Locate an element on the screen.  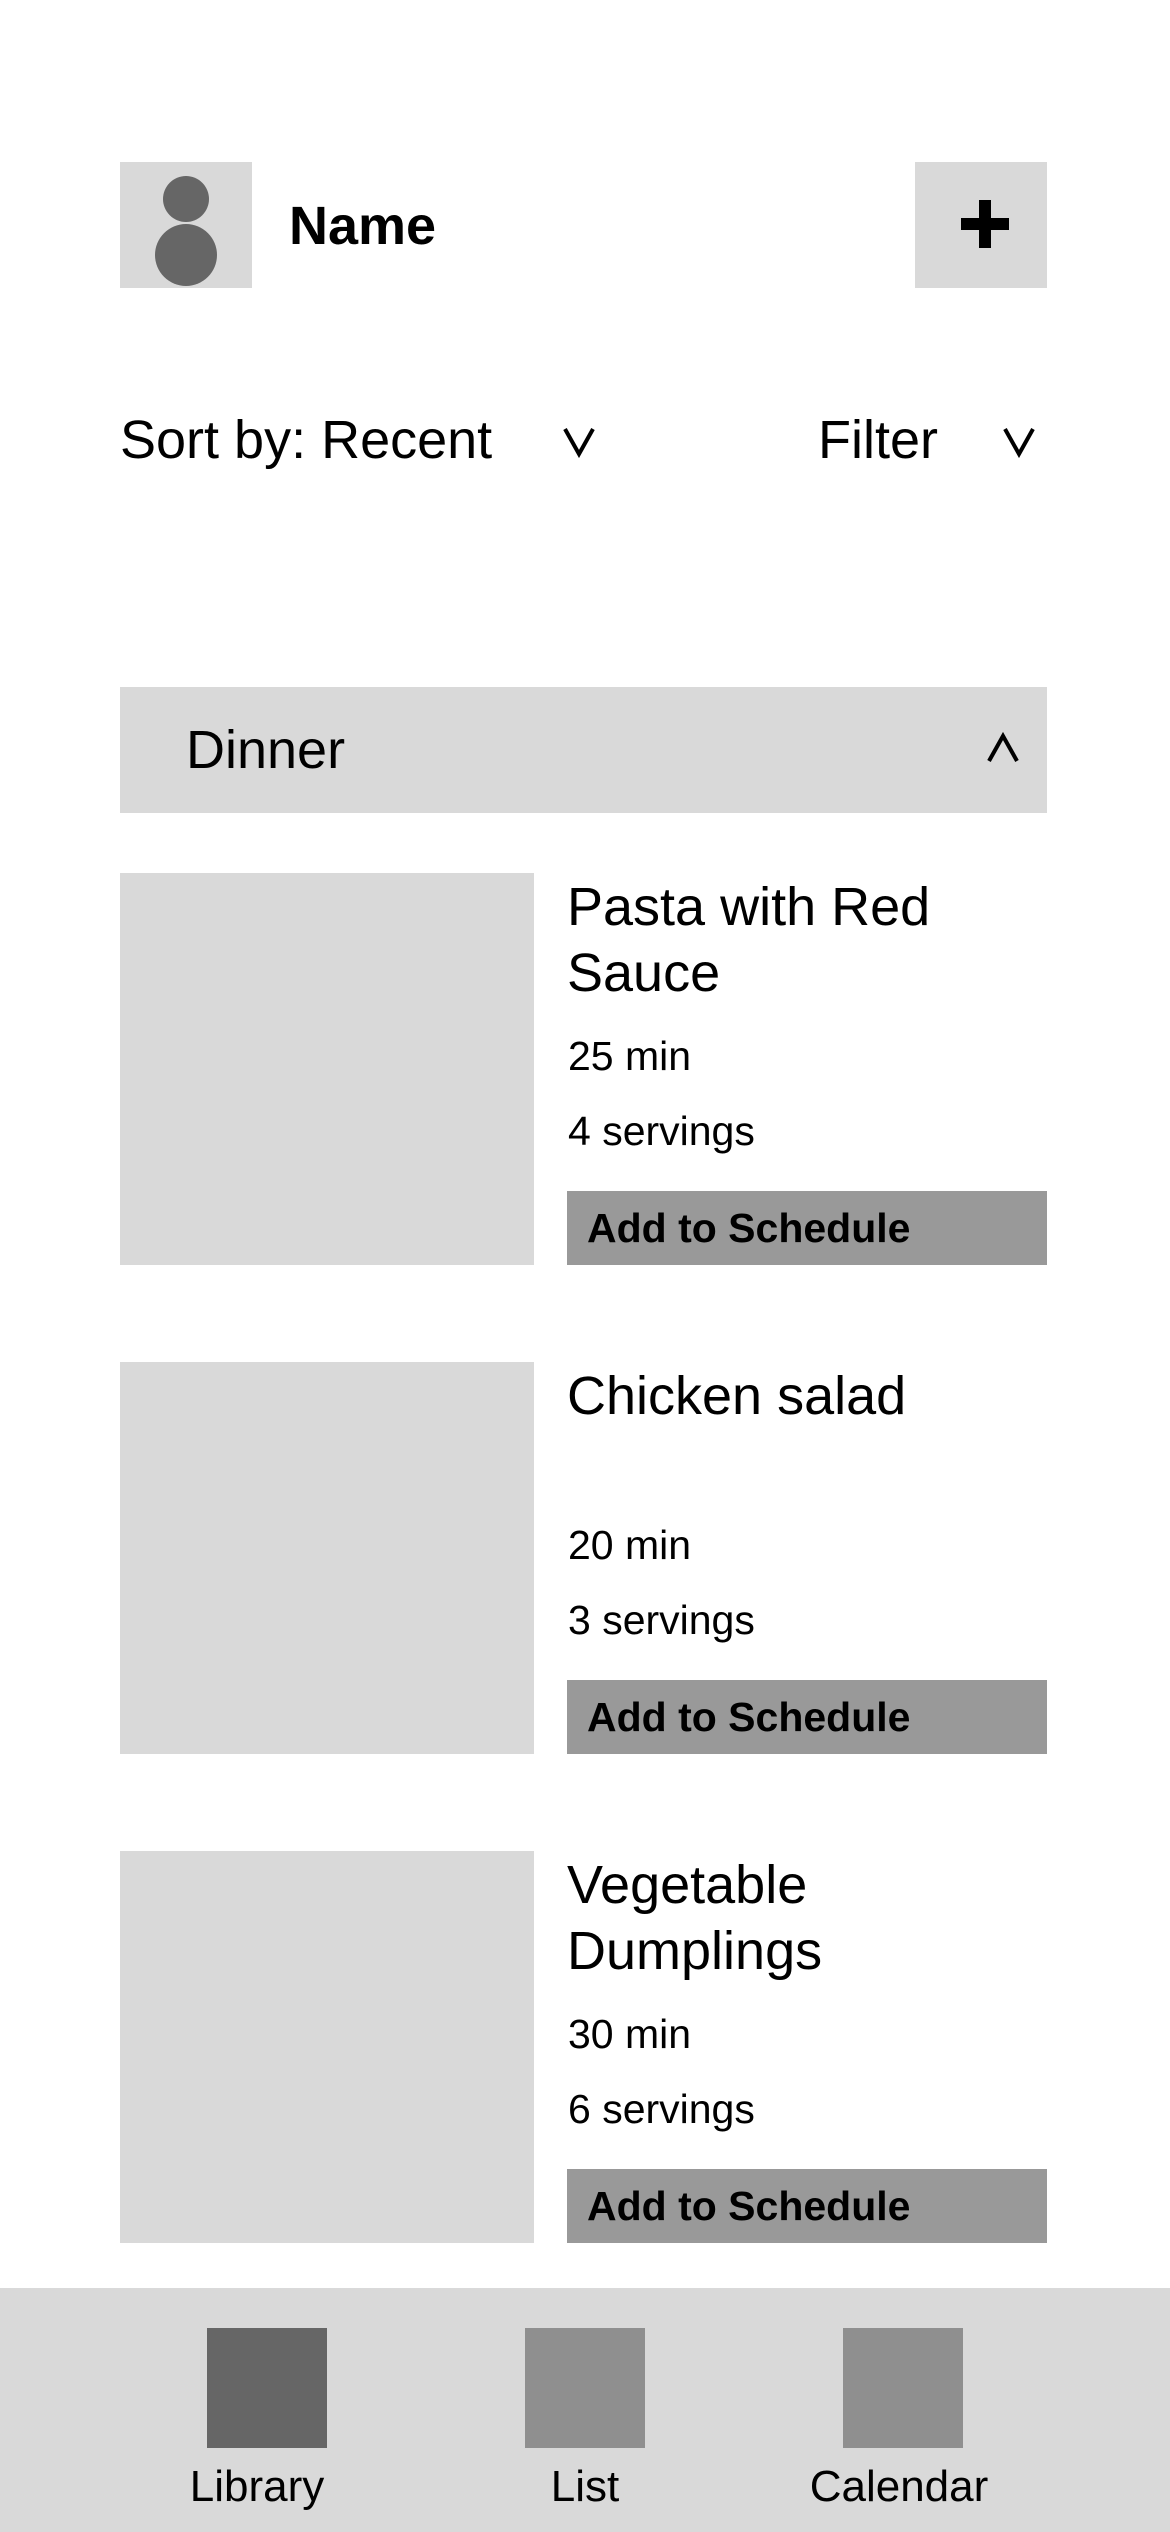
avatar-head is located at coordinates (186, 199).